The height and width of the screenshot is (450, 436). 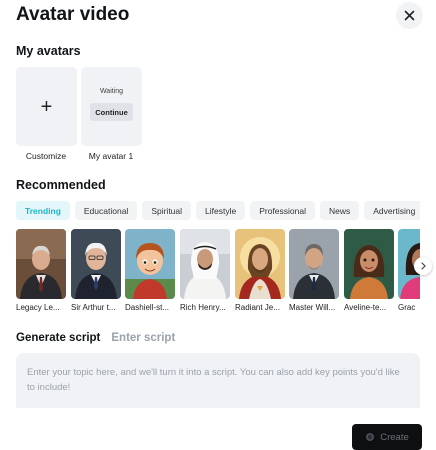 I want to click on my-avatar-card: Waiting Continue, so click(x=111, y=106).